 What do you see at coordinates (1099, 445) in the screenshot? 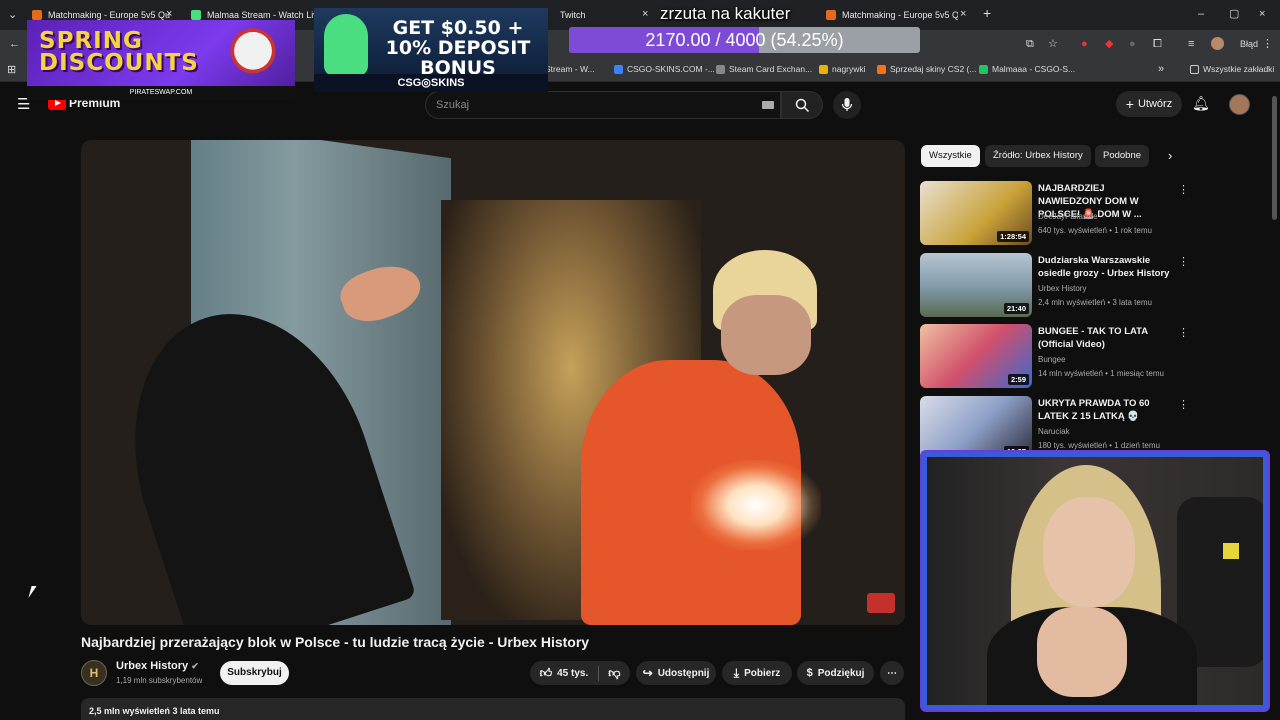
I see `video-meta: 180 tys. wyświetleń • 1 dzień temu` at bounding box center [1099, 445].